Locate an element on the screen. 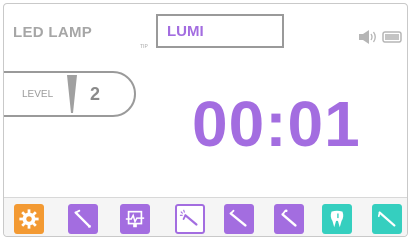 This screenshot has width=411, height=240. page-title: LED LAMP is located at coordinates (53, 32).